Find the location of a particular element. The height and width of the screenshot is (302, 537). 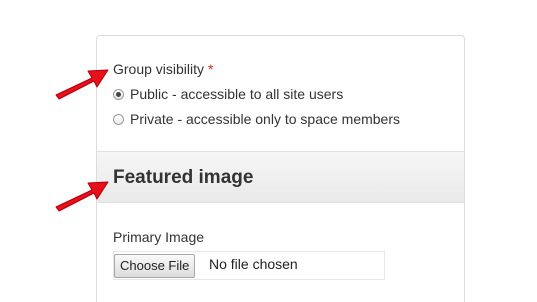

file-status-text: No file chosen is located at coordinates (253, 264).